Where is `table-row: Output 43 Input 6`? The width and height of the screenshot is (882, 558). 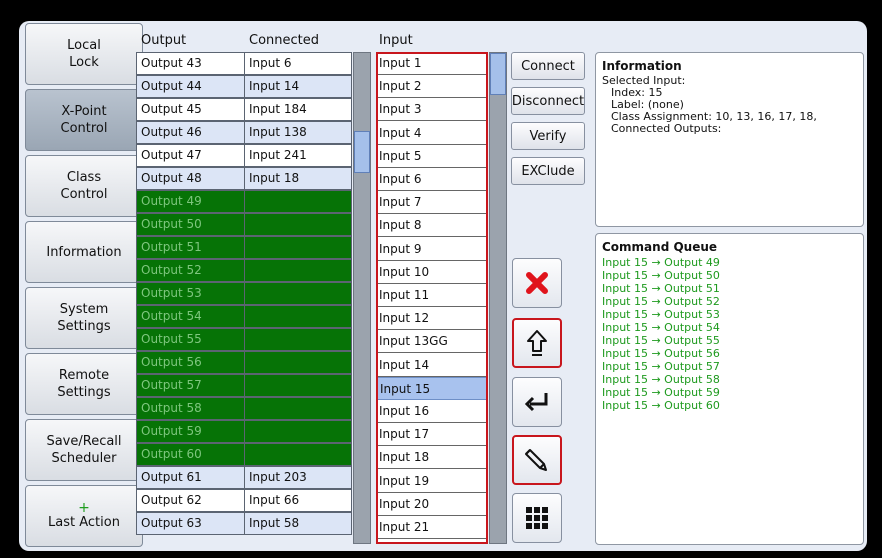 table-row: Output 43 Input 6 is located at coordinates (244, 63).